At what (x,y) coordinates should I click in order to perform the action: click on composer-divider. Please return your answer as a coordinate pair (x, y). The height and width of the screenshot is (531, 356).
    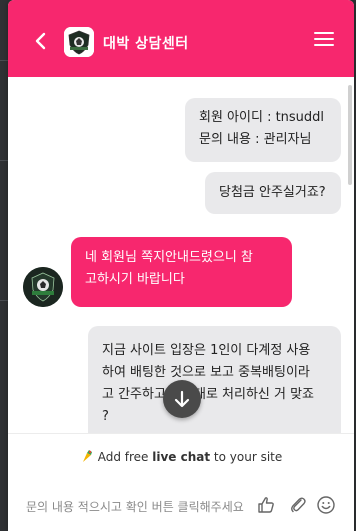
    Looking at the image, I should click on (181, 433).